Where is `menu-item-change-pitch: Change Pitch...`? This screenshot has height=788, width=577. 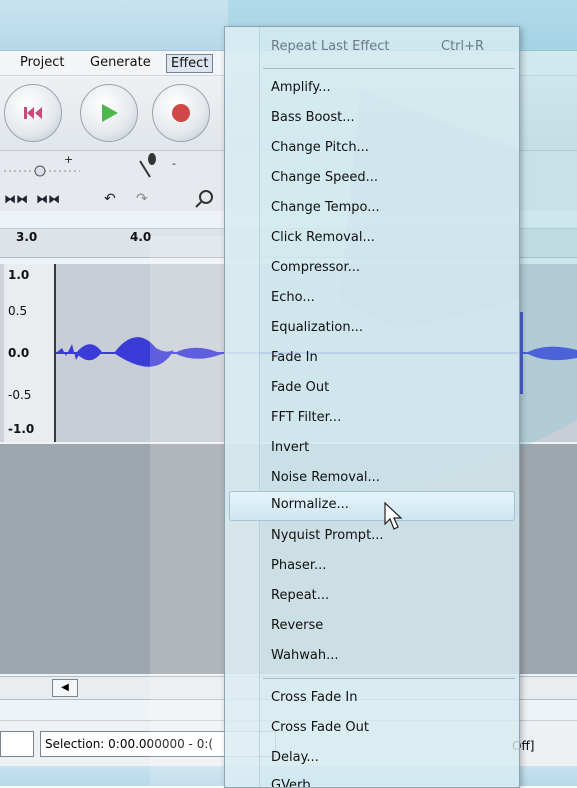 menu-item-change-pitch: Change Pitch... is located at coordinates (320, 148).